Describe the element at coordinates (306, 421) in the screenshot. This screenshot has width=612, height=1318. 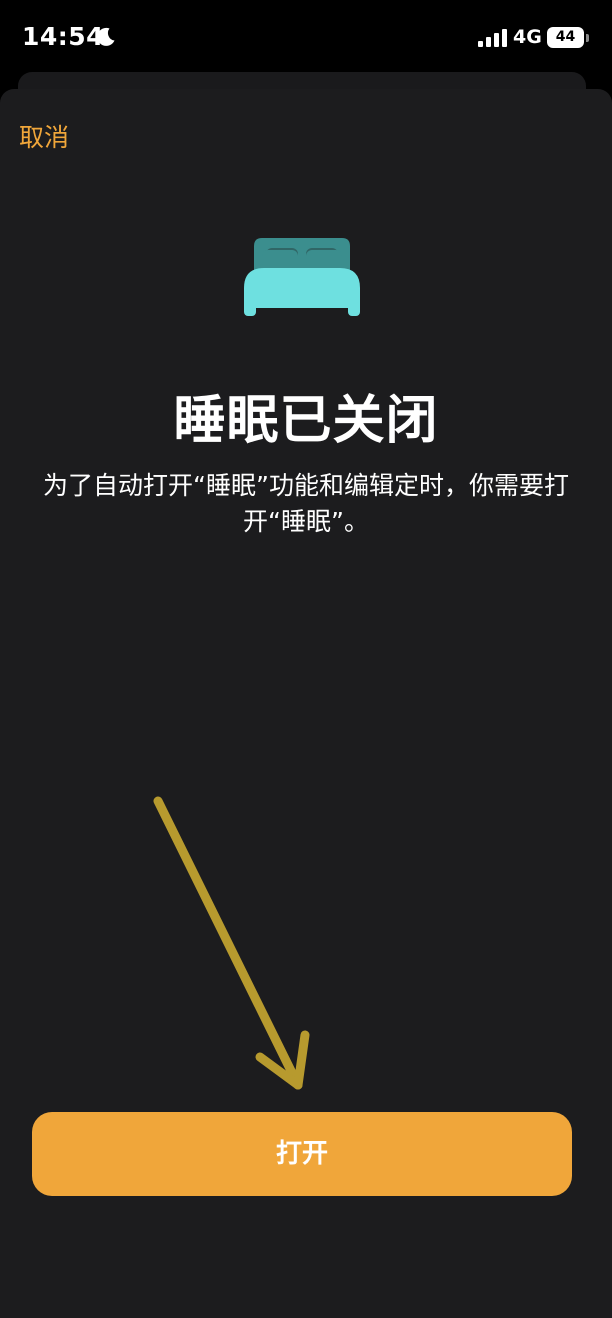
I see `page-title: 睡眠已关闭` at that location.